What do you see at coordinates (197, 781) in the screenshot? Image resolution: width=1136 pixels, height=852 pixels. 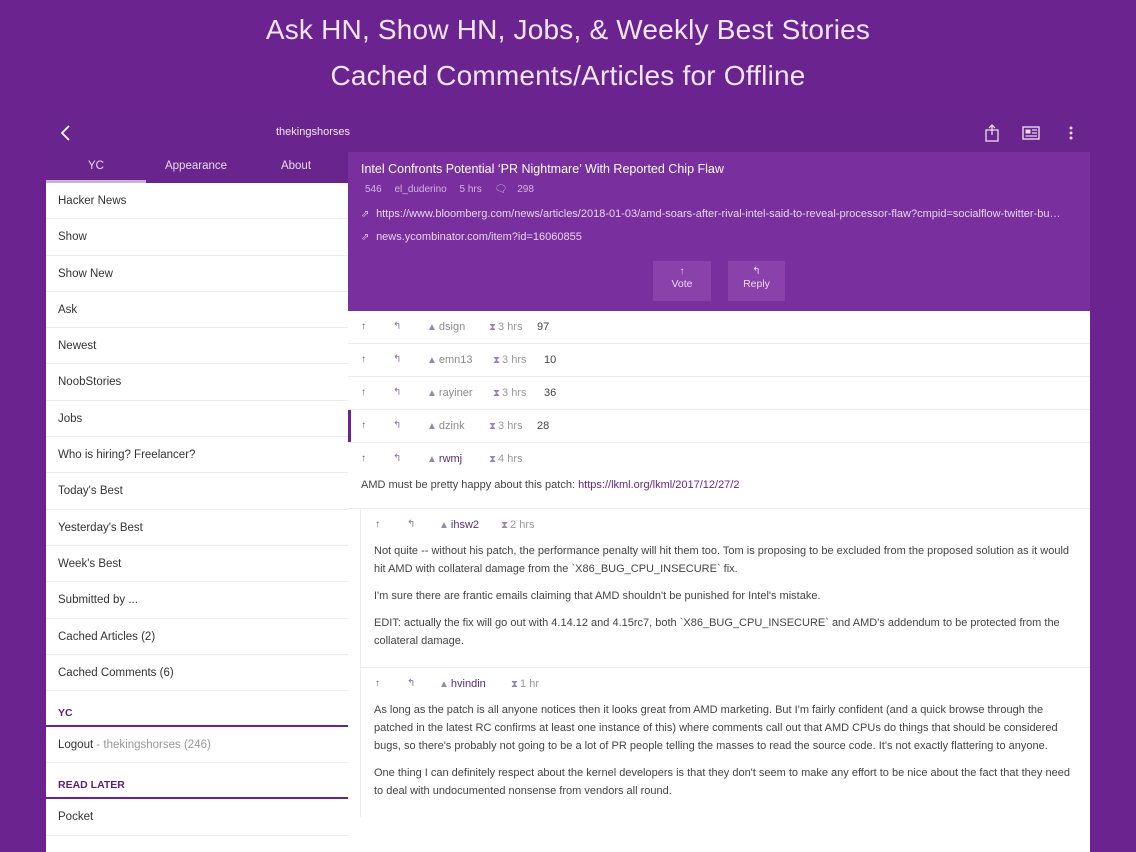 I see `section-header-read-later: READ LATER` at bounding box center [197, 781].